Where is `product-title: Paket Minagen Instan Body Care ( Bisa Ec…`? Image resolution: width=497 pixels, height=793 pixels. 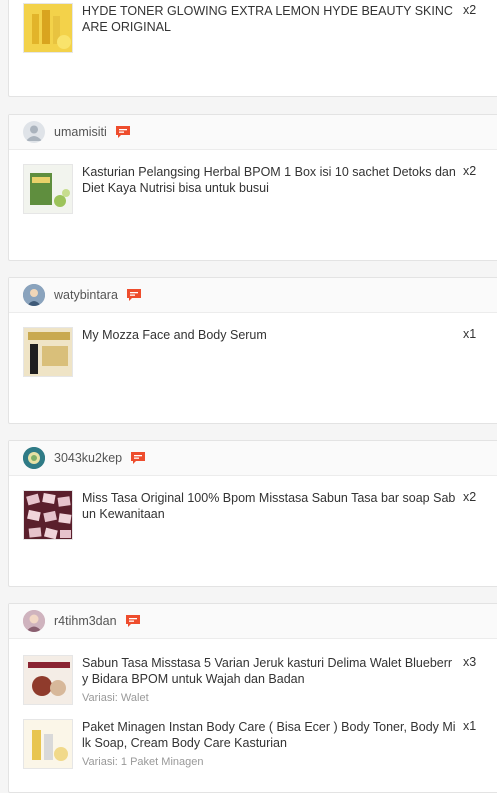
product-title: Paket Minagen Instan Body Care ( Bisa Ec… is located at coordinates (270, 735).